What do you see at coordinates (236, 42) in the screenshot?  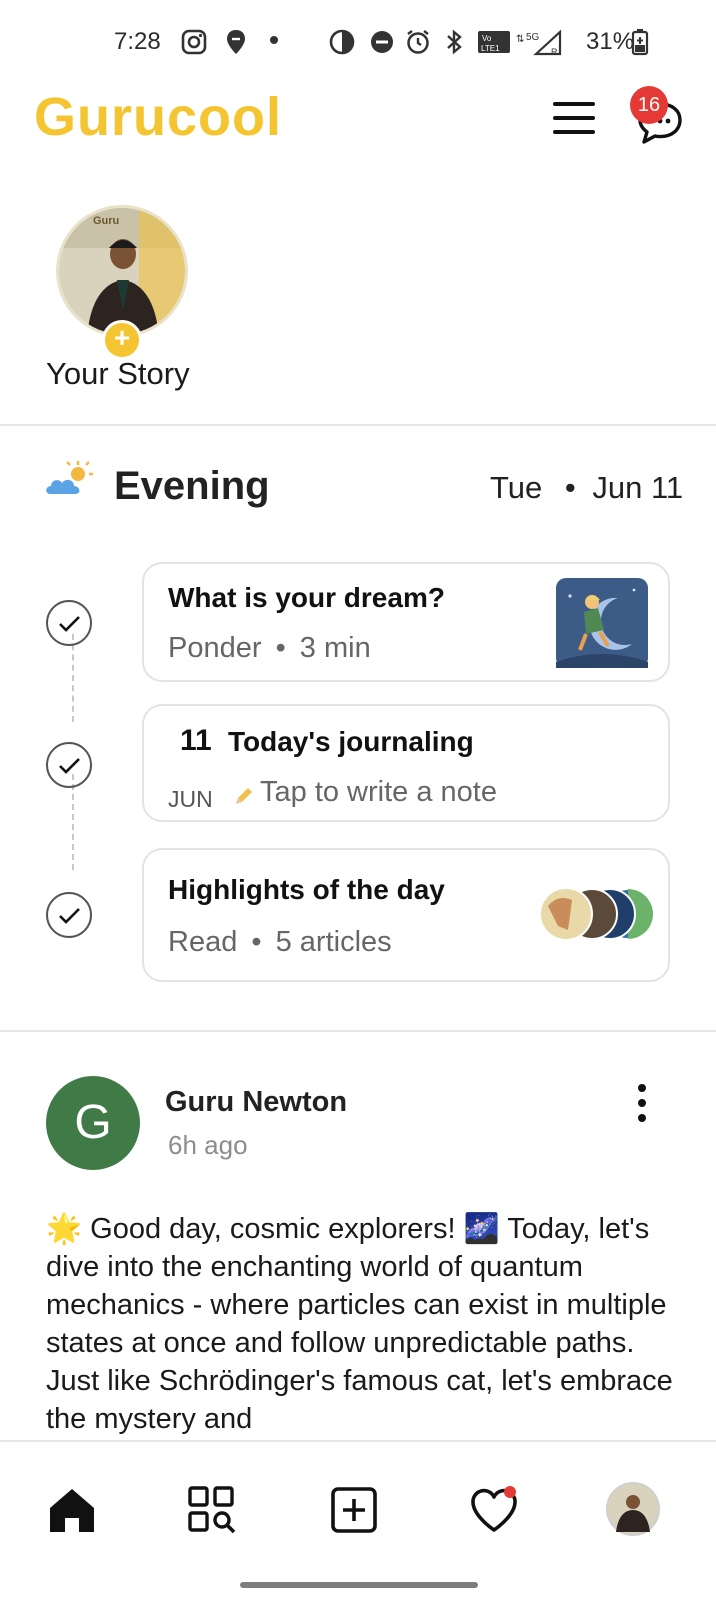 I see `delivery-app-notification-icon` at bounding box center [236, 42].